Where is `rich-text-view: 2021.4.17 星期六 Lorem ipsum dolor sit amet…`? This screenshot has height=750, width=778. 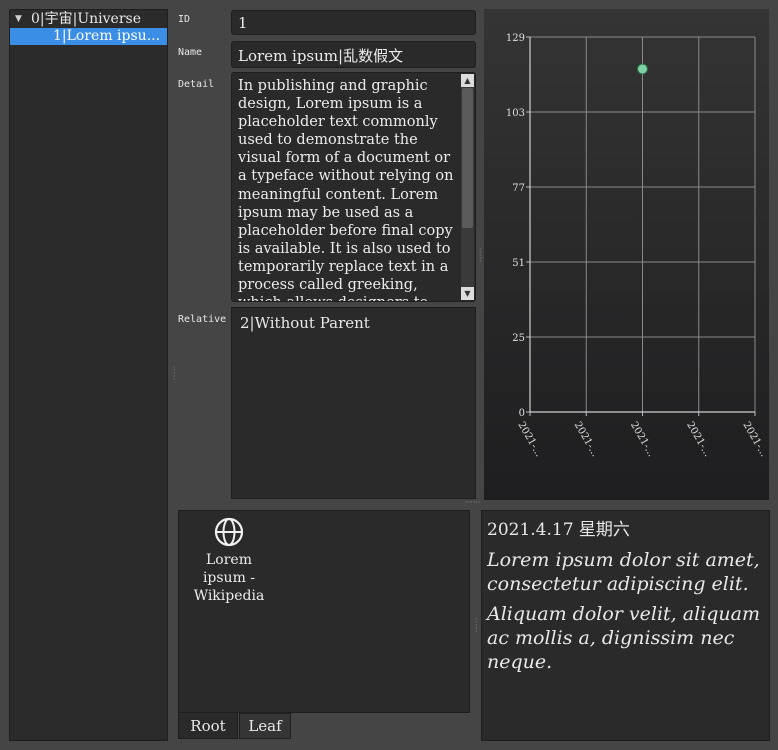 rich-text-view: 2021.4.17 星期六 Lorem ipsum dolor sit amet… is located at coordinates (625, 625).